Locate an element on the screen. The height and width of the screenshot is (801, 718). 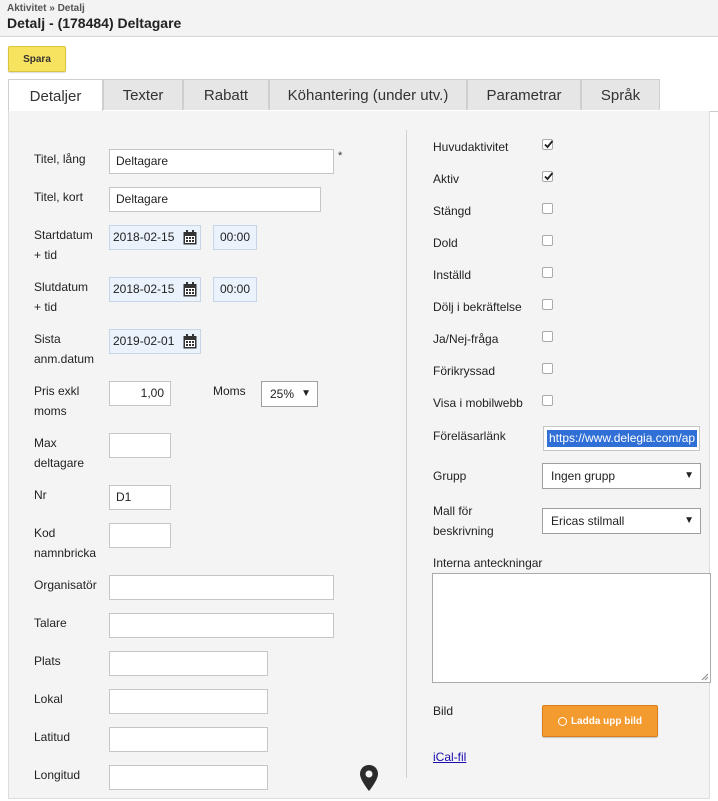
longitude-input is located at coordinates (188, 777).